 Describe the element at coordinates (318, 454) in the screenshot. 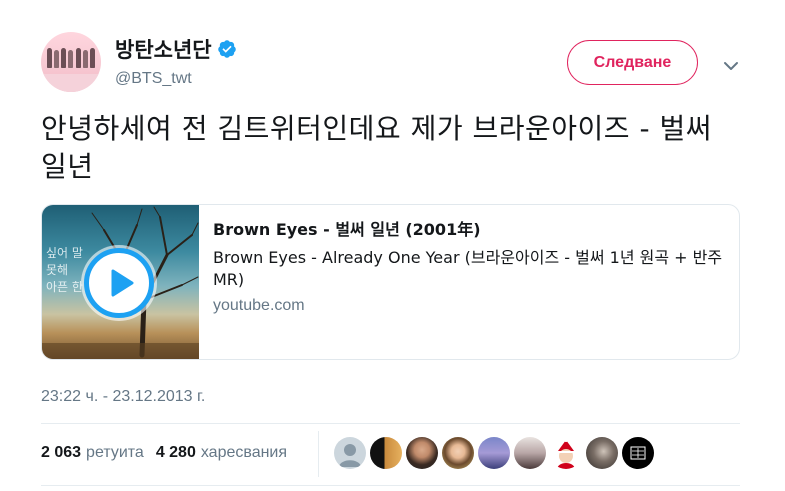

I see `stats-separator` at that location.